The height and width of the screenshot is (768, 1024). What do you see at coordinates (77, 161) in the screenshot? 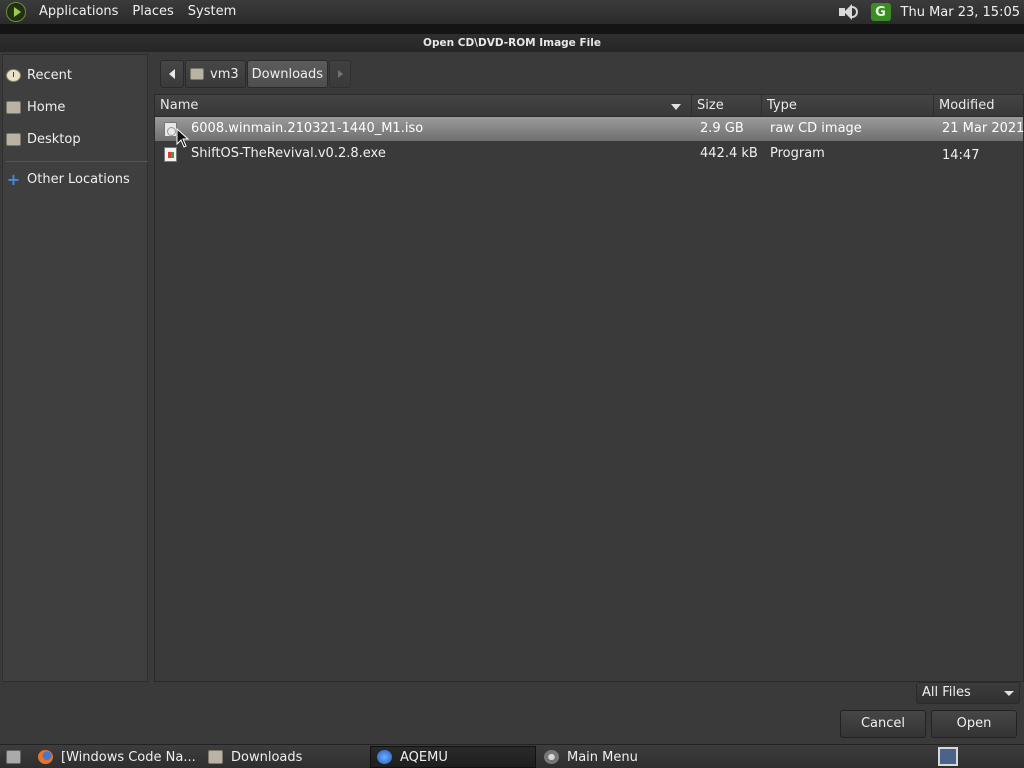
I see `sidebar-separator` at bounding box center [77, 161].